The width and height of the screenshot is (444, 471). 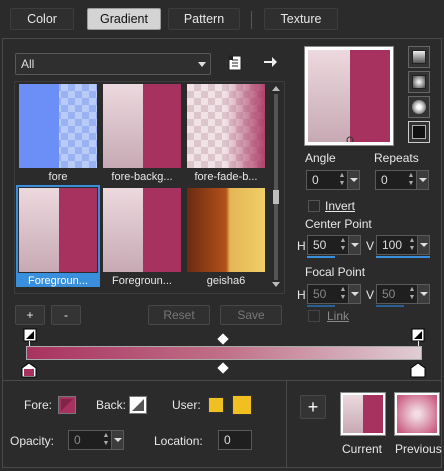 I want to click on focal-v-label: V, so click(x=370, y=295).